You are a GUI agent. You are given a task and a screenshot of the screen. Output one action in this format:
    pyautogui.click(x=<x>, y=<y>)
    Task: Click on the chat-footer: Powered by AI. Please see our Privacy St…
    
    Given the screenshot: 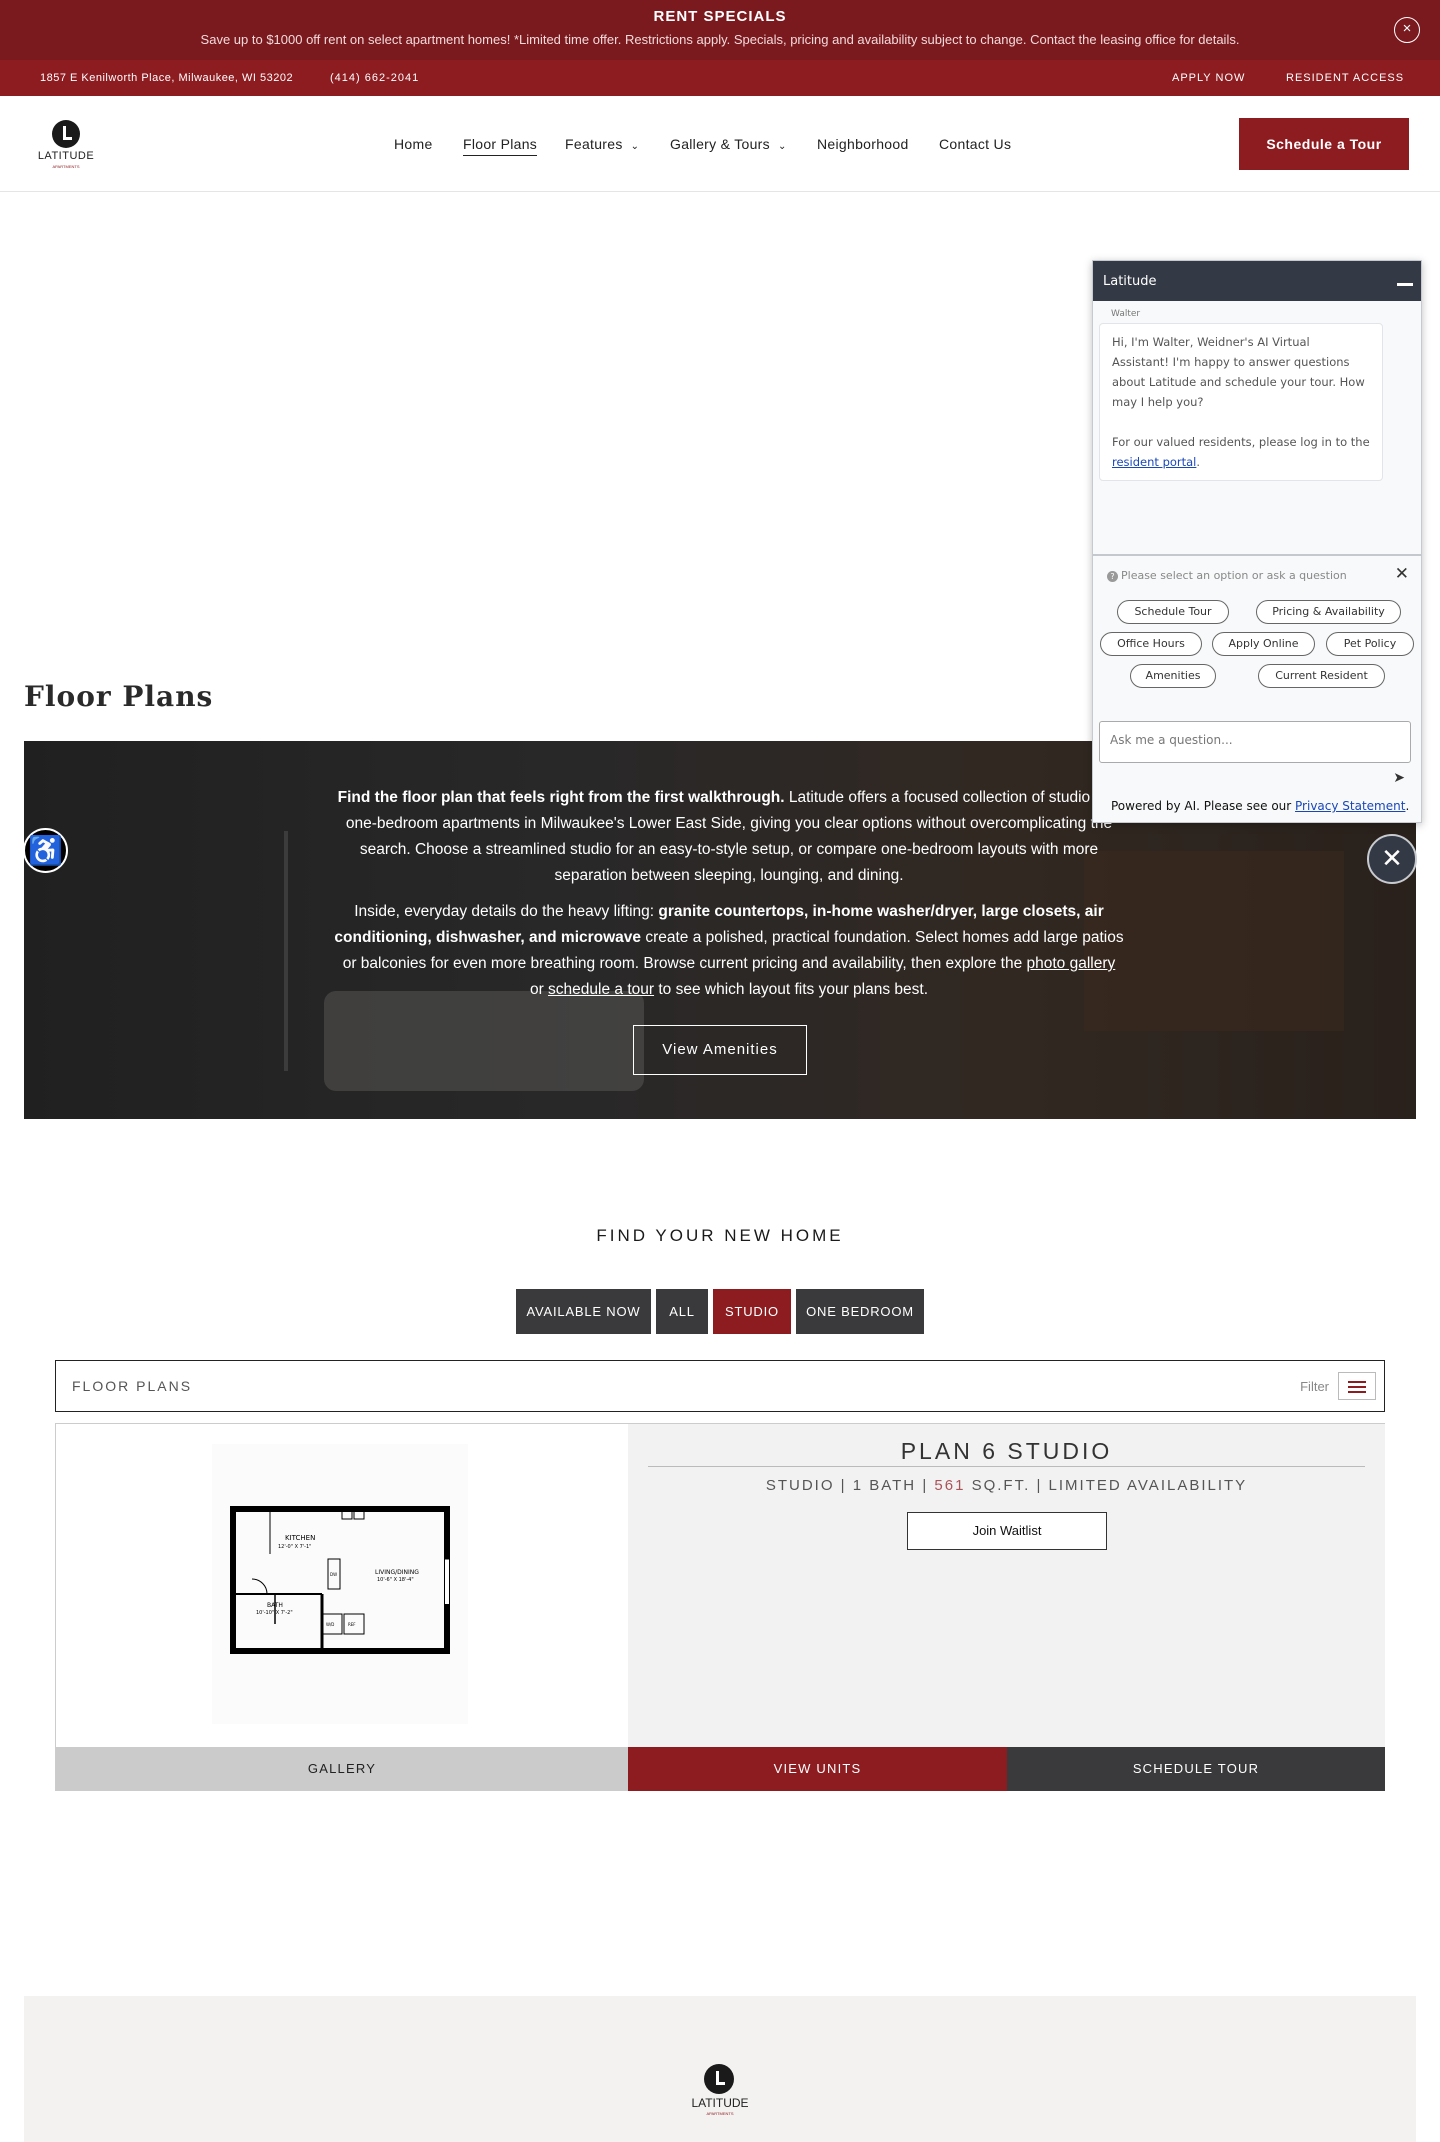 What is the action you would take?
    pyautogui.click(x=1260, y=806)
    